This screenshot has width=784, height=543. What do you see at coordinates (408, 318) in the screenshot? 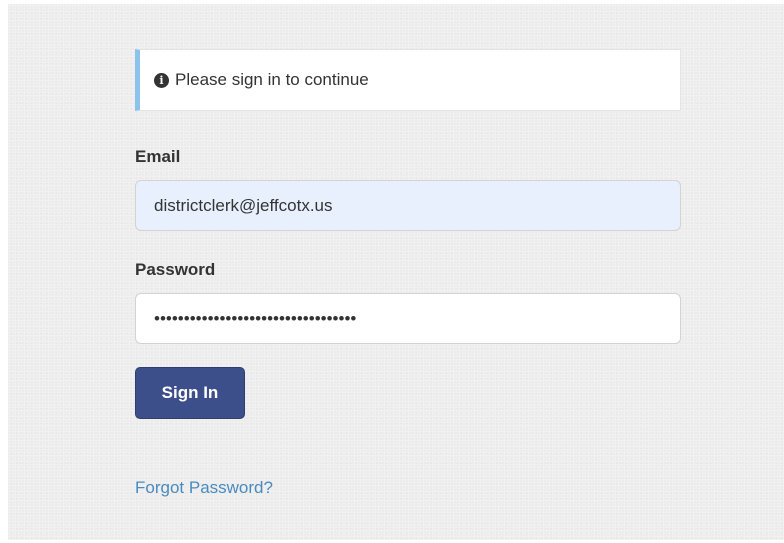
I see `password-field` at bounding box center [408, 318].